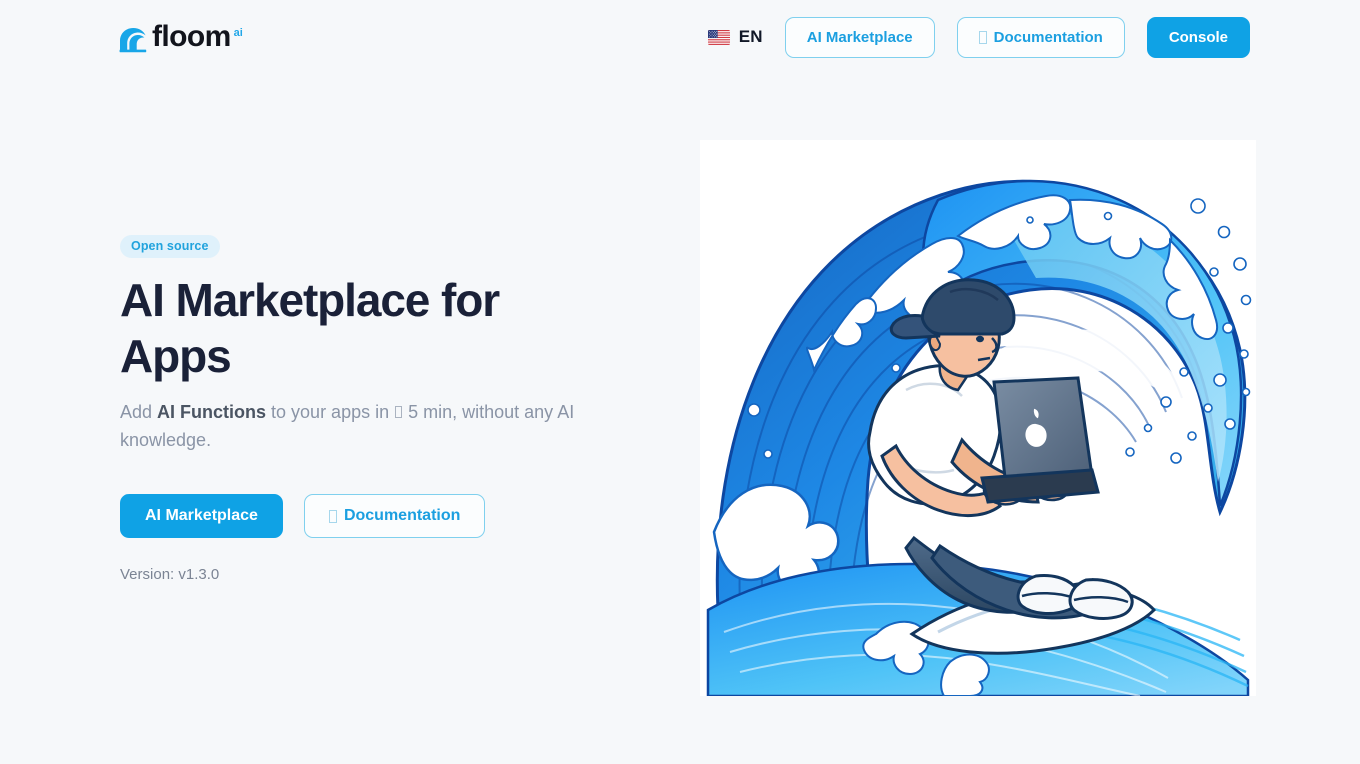  I want to click on primary-navigation: EN AI Marketplace Documentation Console, so click(978, 37).